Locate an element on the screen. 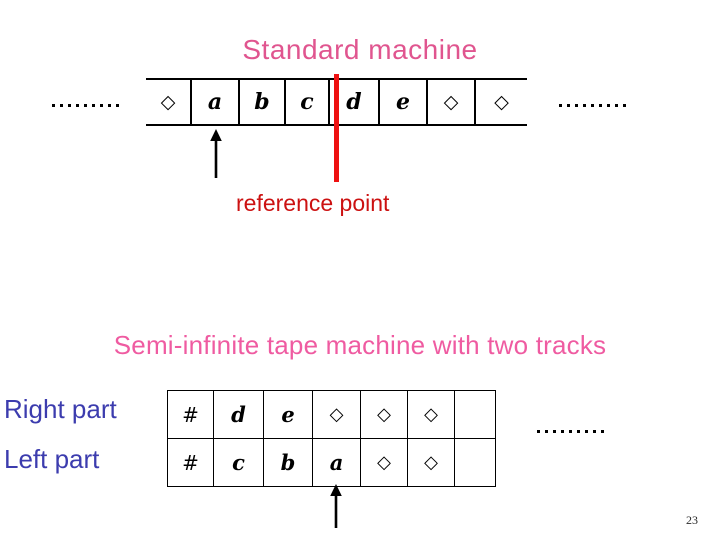 The image size is (720, 540). track-cell-r1-c3: a is located at coordinates (336, 462).